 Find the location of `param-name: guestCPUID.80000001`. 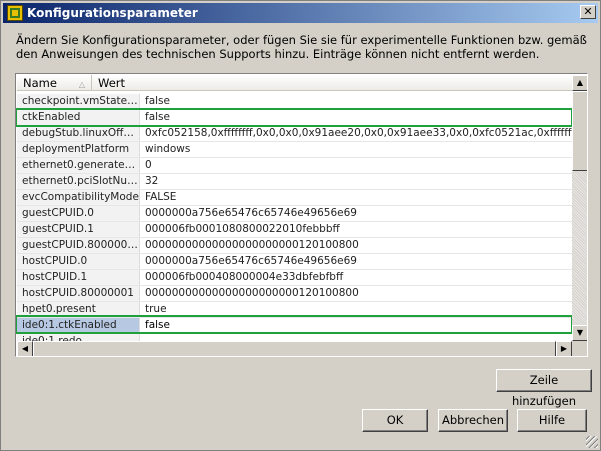

param-name: guestCPUID.80000001 is located at coordinates (78, 245).